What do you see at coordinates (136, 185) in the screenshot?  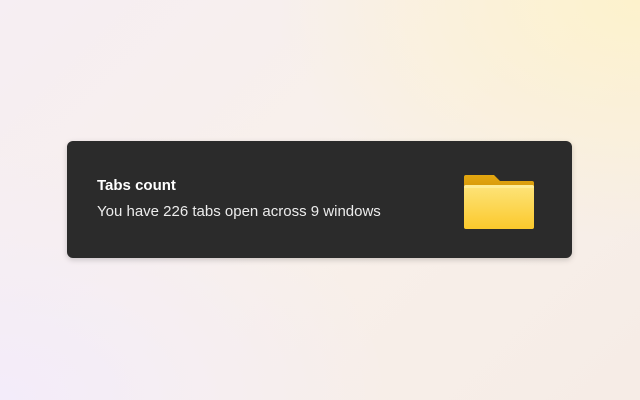 I see `notification-title: Tabs count` at bounding box center [136, 185].